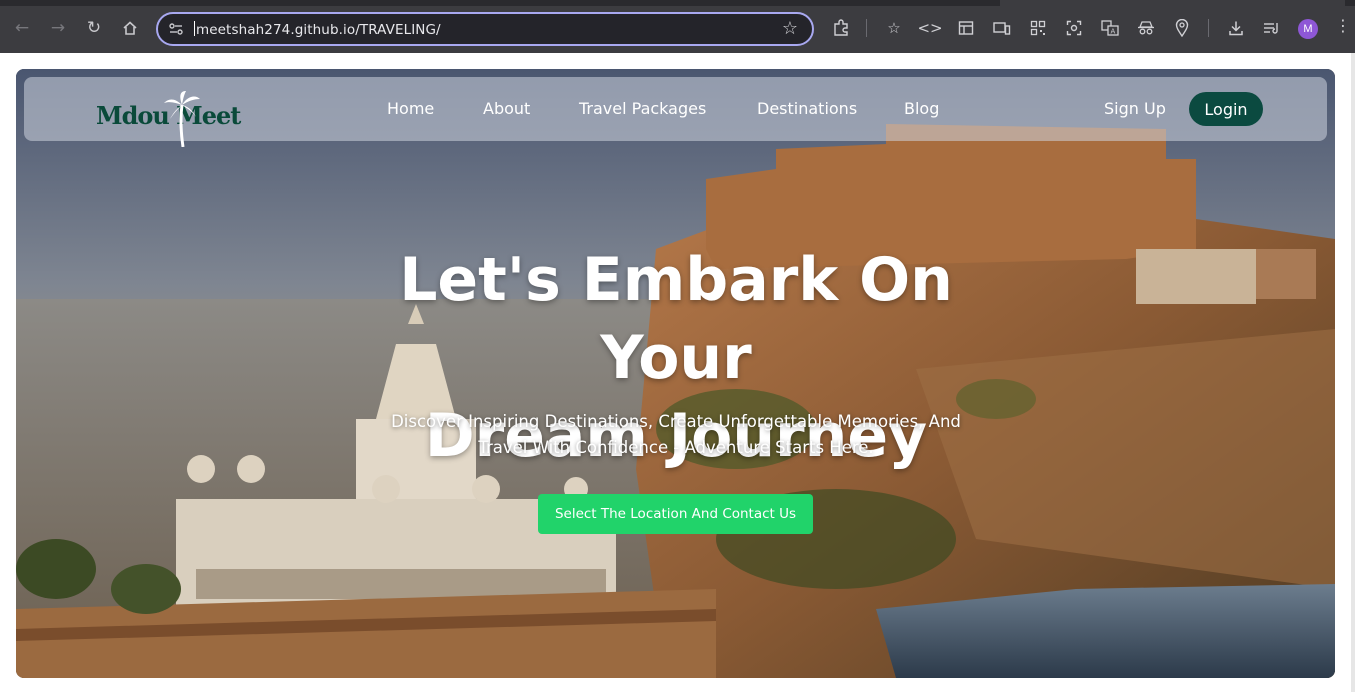  I want to click on devices-icon, so click(1002, 28).